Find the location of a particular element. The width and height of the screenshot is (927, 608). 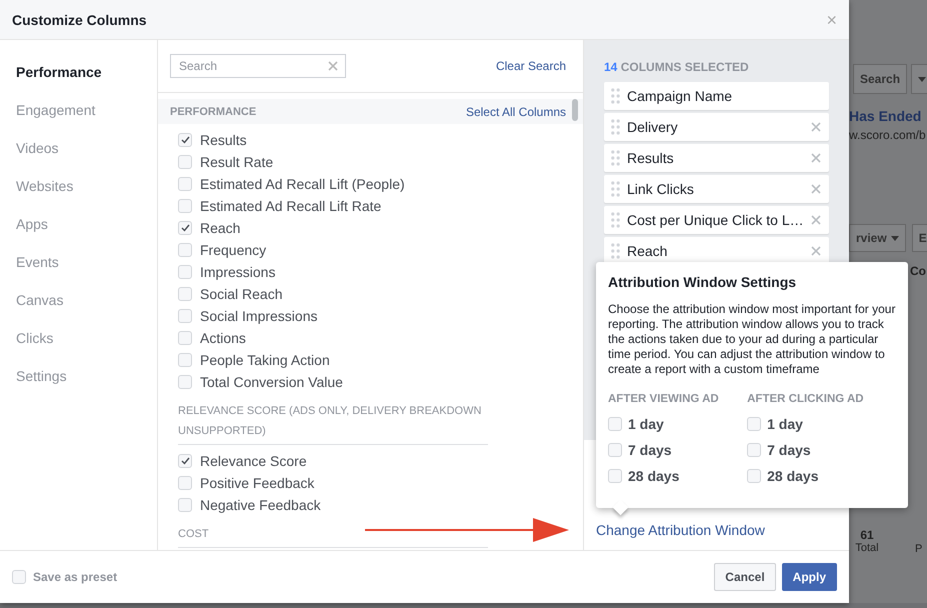

section-title: RELEVANCE SCORE (ADS ONLY, DELIVERY BREAKDOWN UNSUPPORTED) is located at coordinates (333, 423).